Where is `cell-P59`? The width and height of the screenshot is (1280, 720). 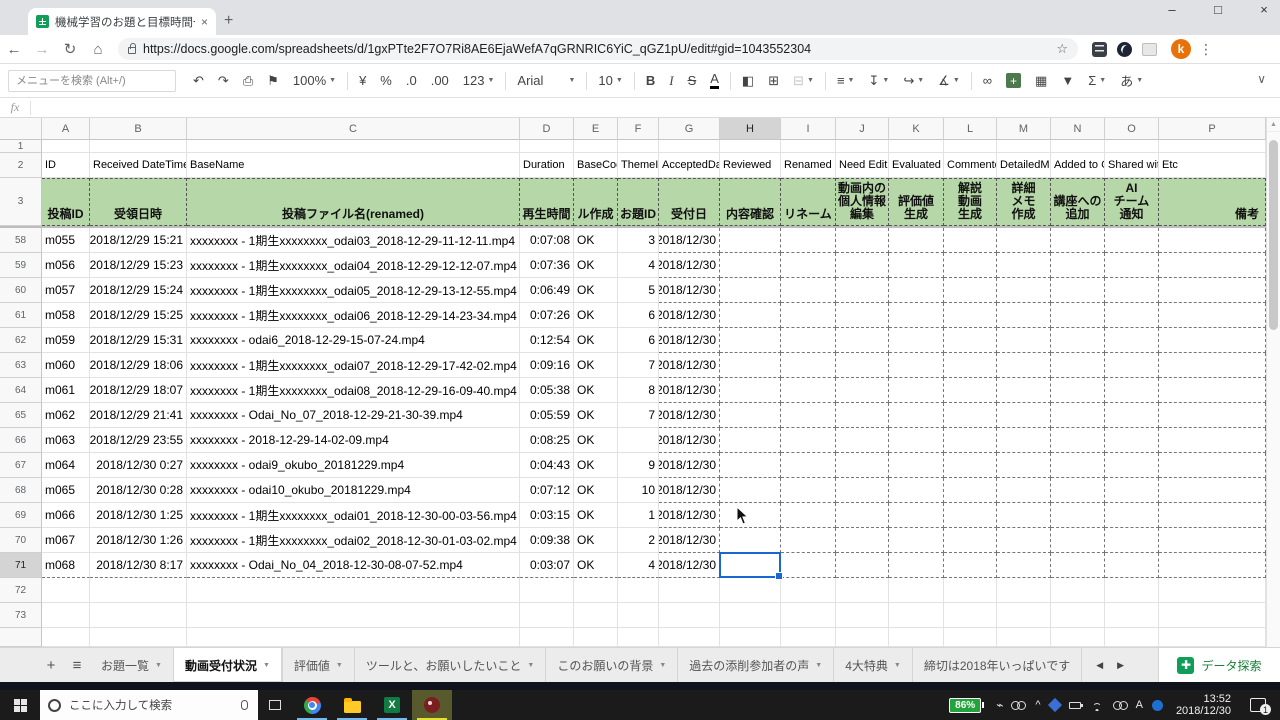 cell-P59 is located at coordinates (1212, 265).